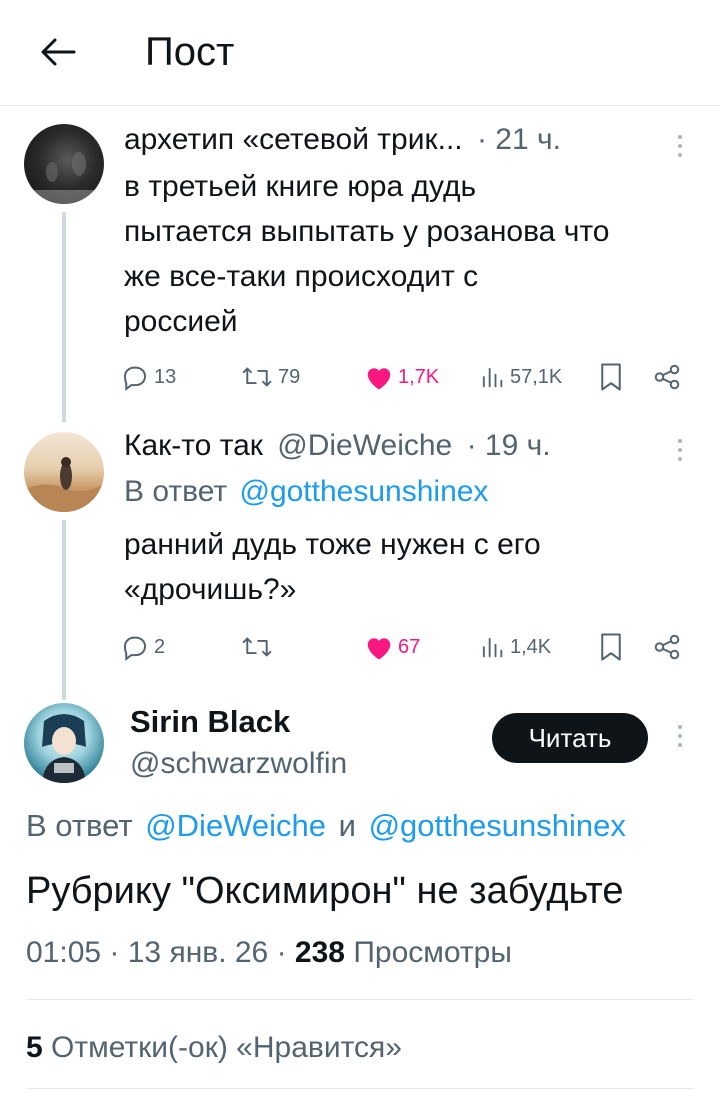 The width and height of the screenshot is (720, 1094). I want to click on tweet-actions: 2 67 1,4K, so click(405, 647).